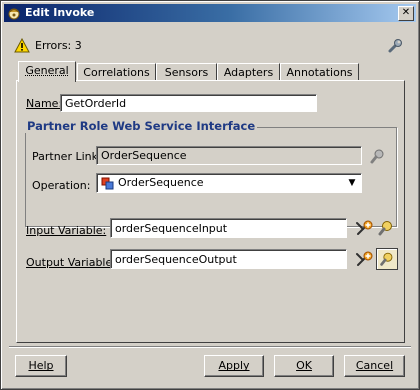 This screenshot has width=420, height=390. Describe the element at coordinates (374, 366) in the screenshot. I see `cancel-button: Cancel` at that location.